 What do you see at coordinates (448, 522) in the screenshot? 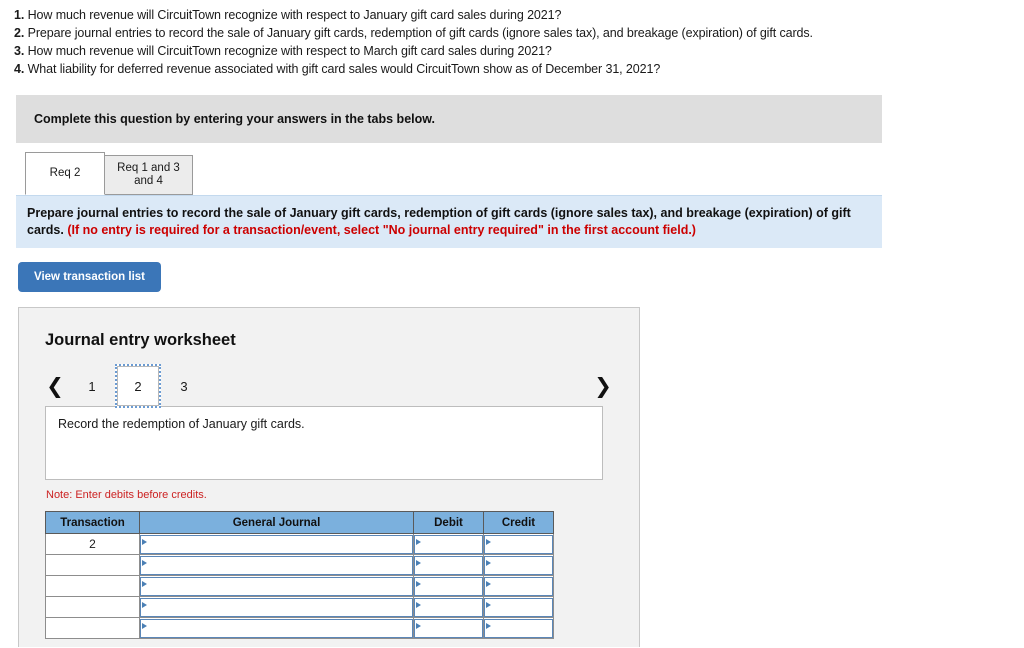
I see `column-header-debit: Debit` at bounding box center [448, 522].